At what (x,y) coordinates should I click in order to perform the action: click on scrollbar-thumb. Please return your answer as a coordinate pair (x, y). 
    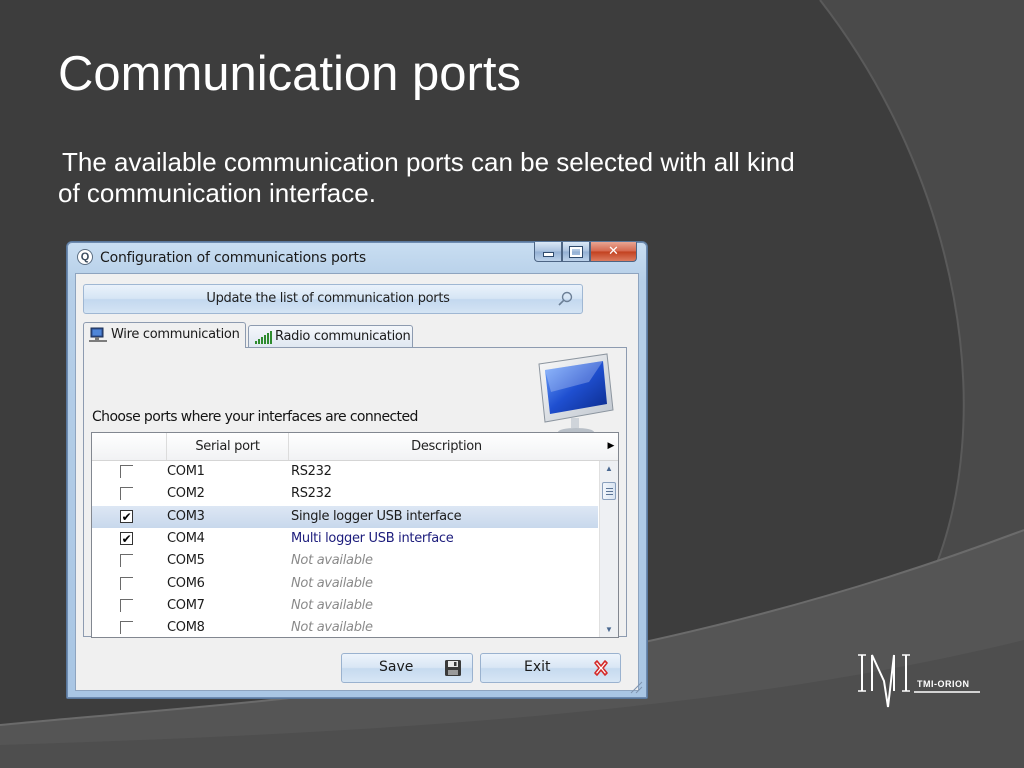
    Looking at the image, I should click on (609, 491).